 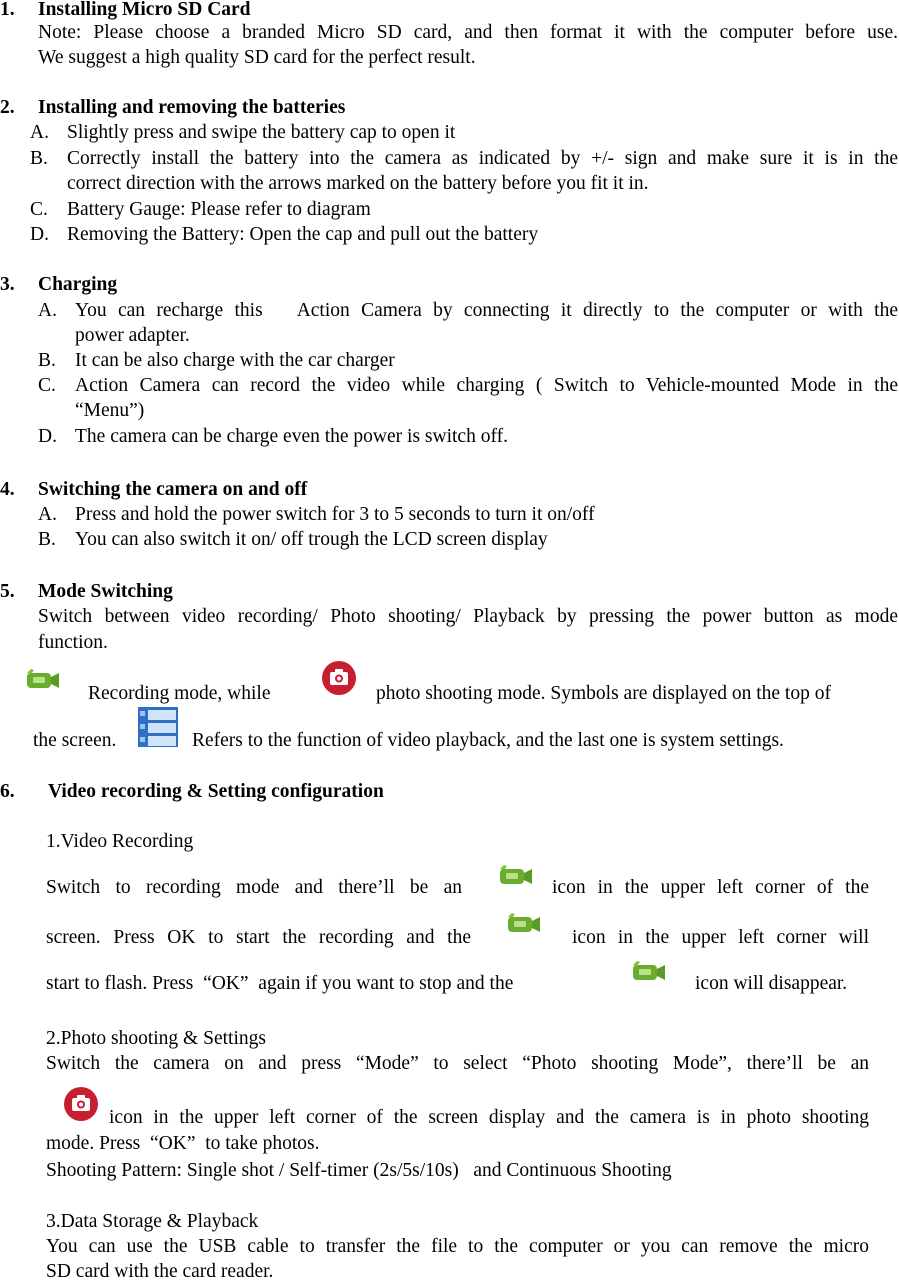 What do you see at coordinates (158, 727) in the screenshot?
I see `playback-icon` at bounding box center [158, 727].